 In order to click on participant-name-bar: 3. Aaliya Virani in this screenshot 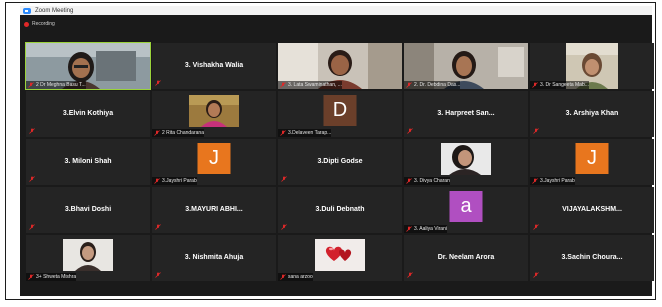, I will do `click(425, 229)`.